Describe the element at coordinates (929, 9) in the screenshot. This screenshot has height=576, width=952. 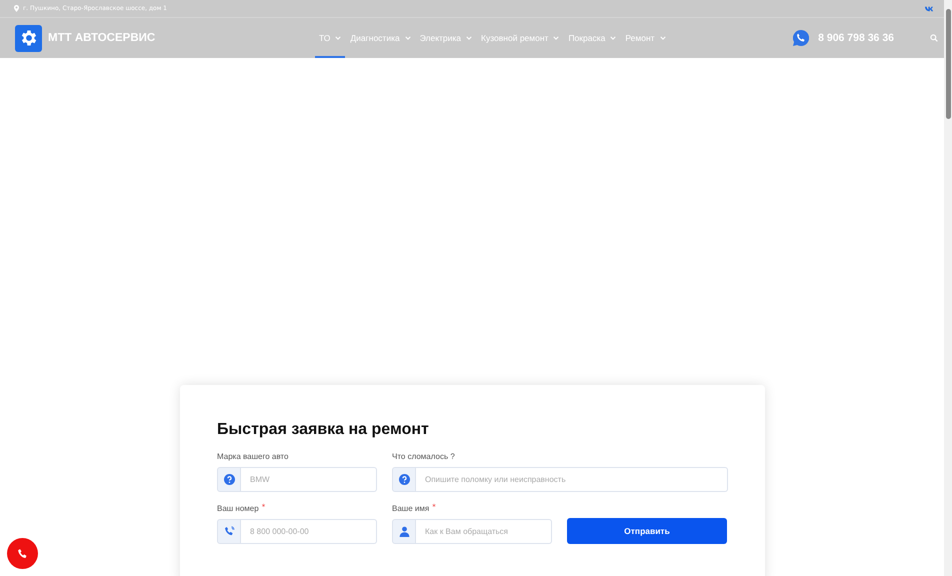
I see `social-icon` at that location.